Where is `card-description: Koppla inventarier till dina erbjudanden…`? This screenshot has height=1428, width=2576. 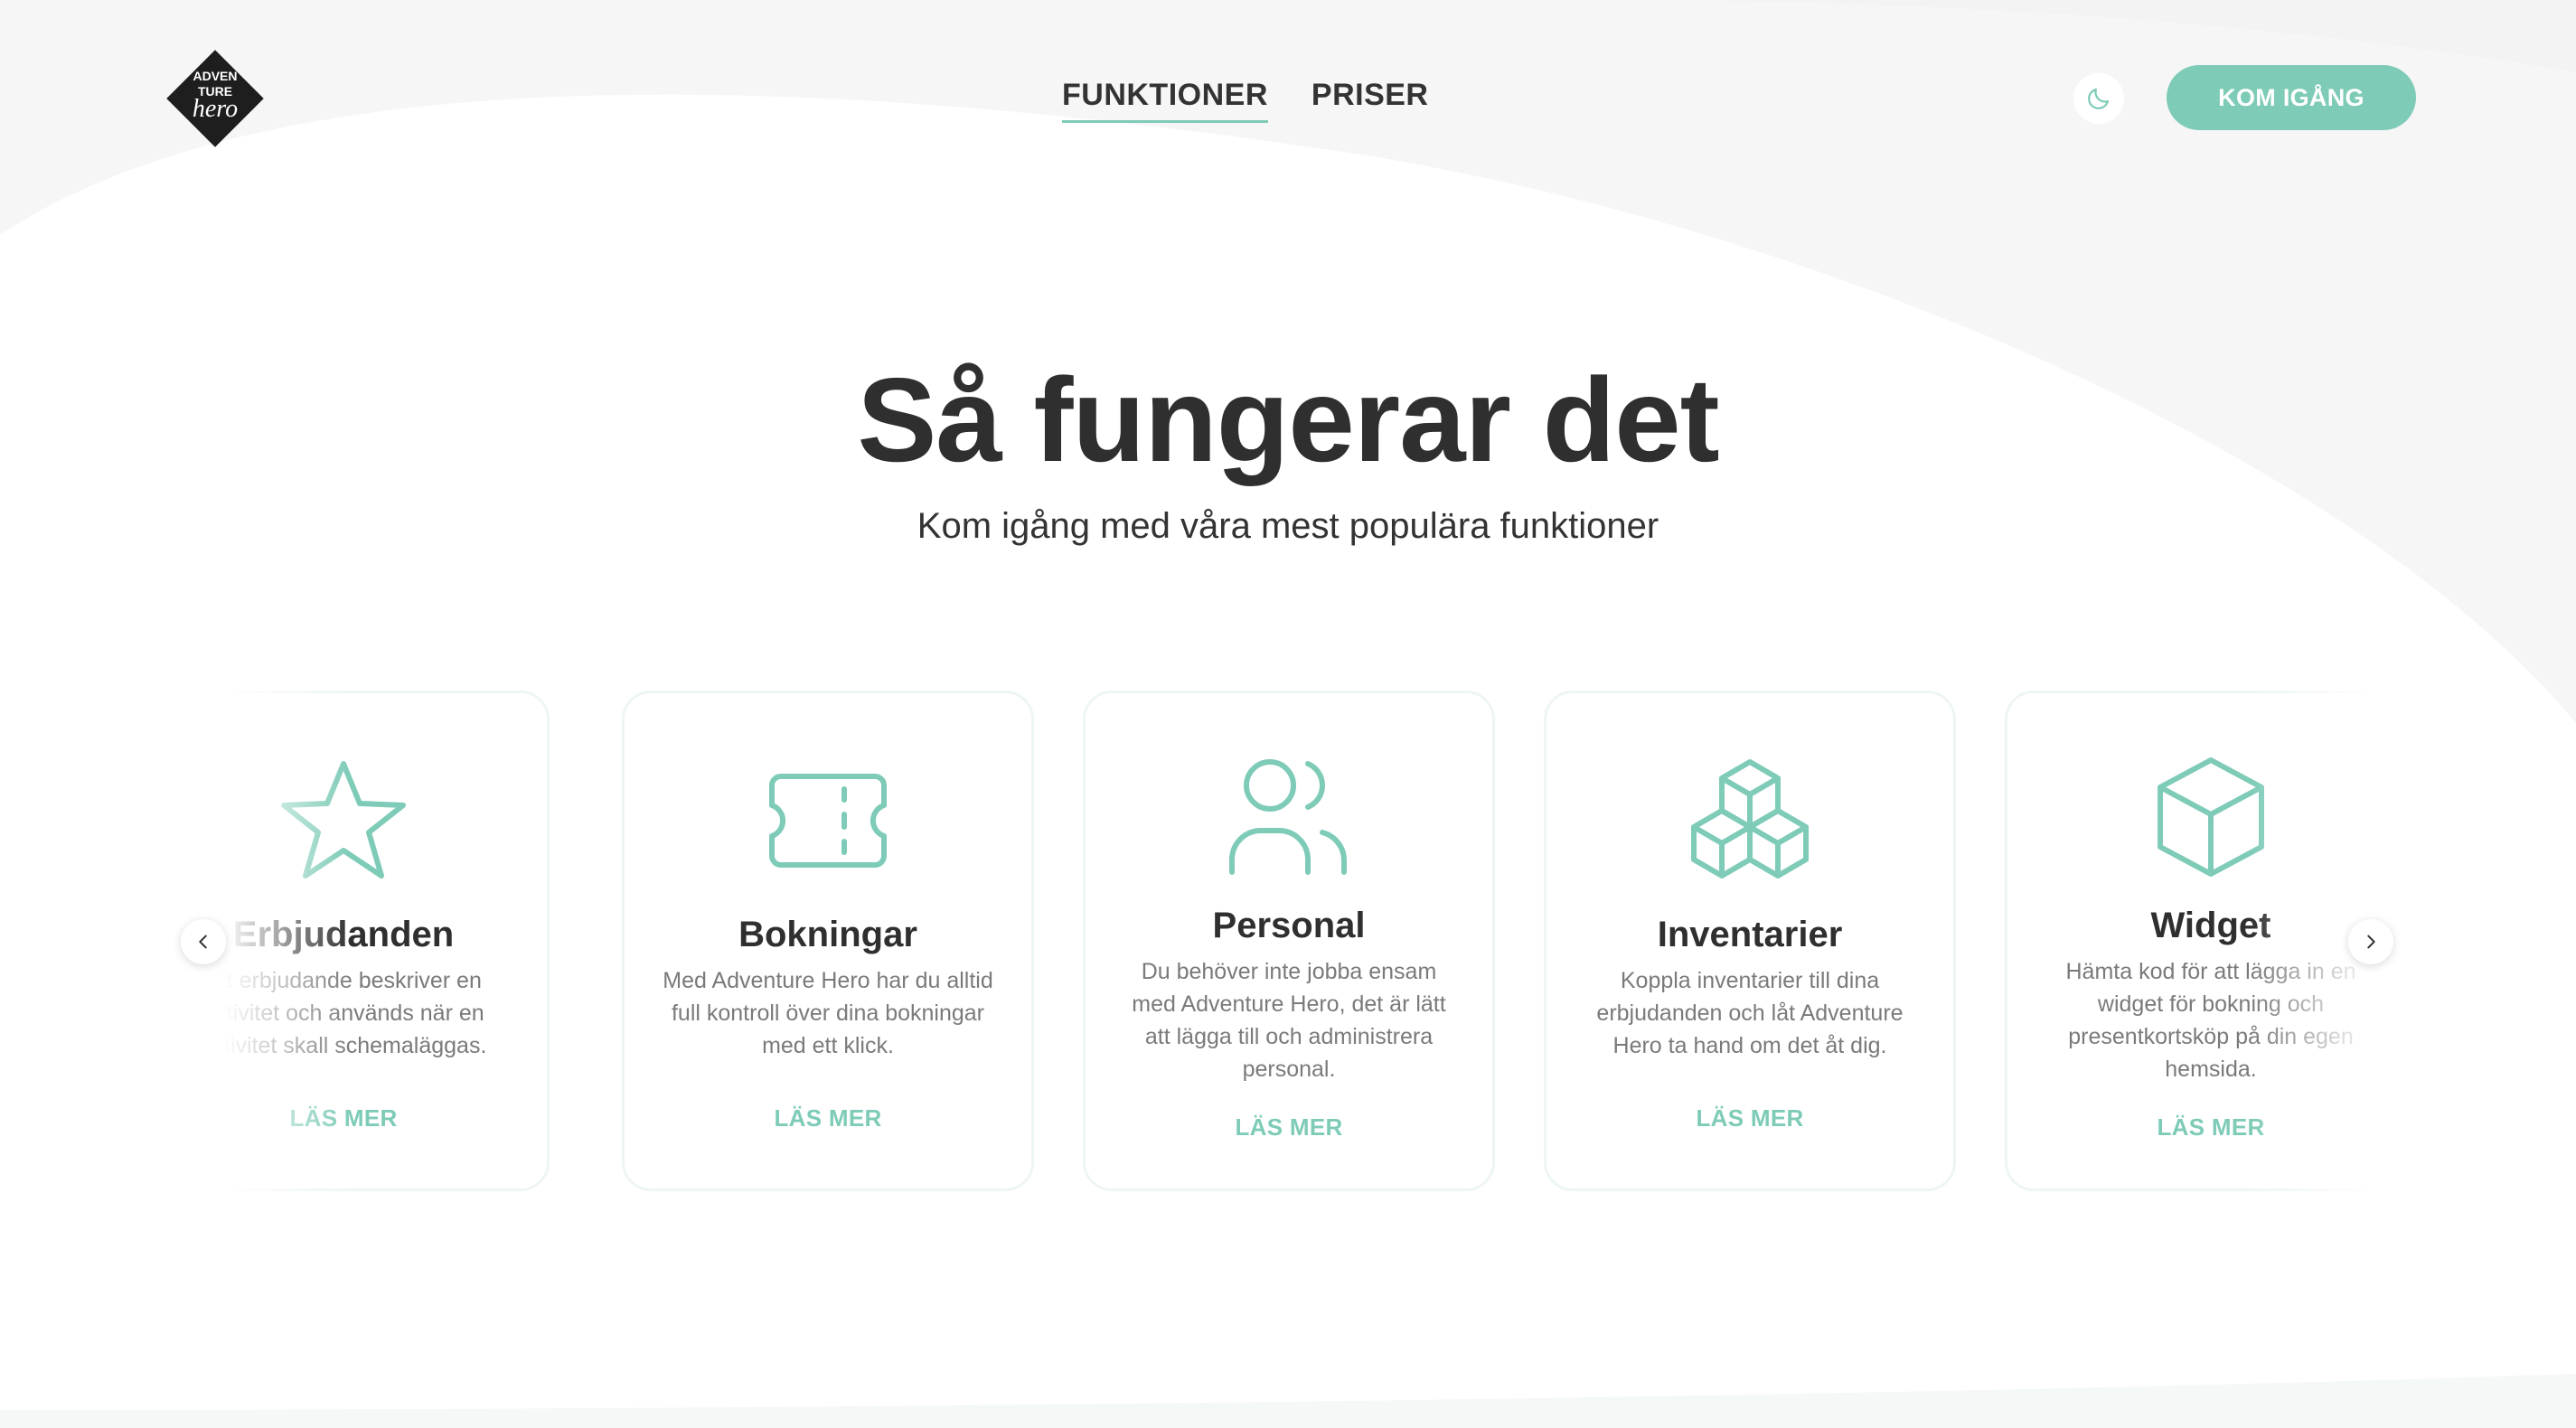 card-description: Koppla inventarier till dina erbjudanden… is located at coordinates (1750, 1013).